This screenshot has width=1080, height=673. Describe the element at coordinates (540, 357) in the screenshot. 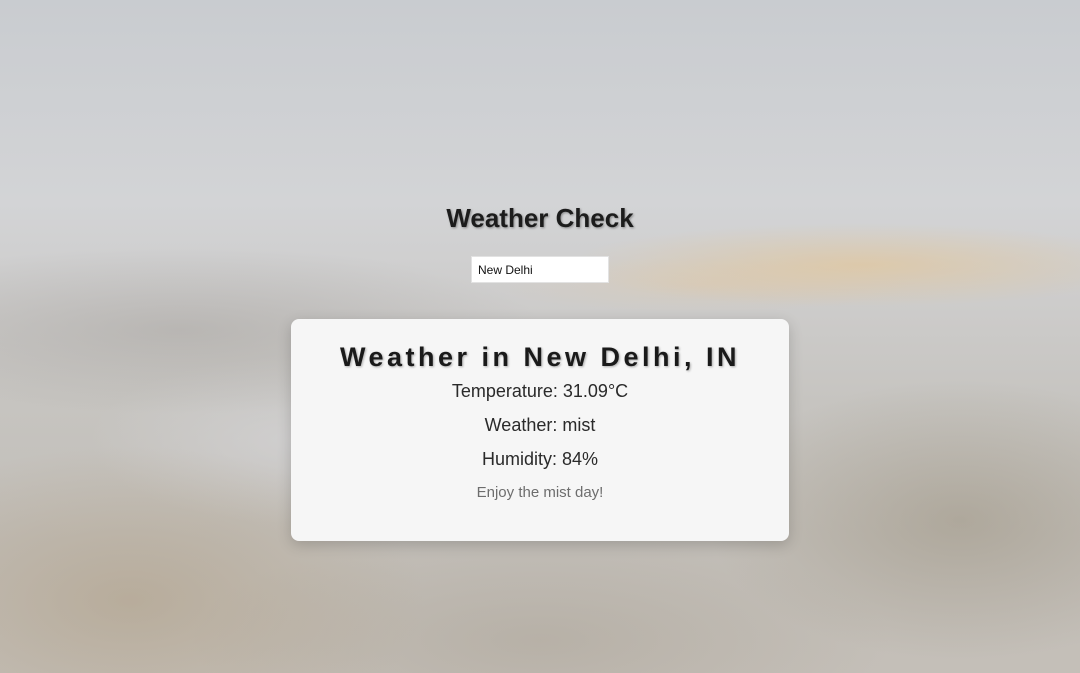

I see `weather-location-heading: Weather in New Delhi, IN` at that location.